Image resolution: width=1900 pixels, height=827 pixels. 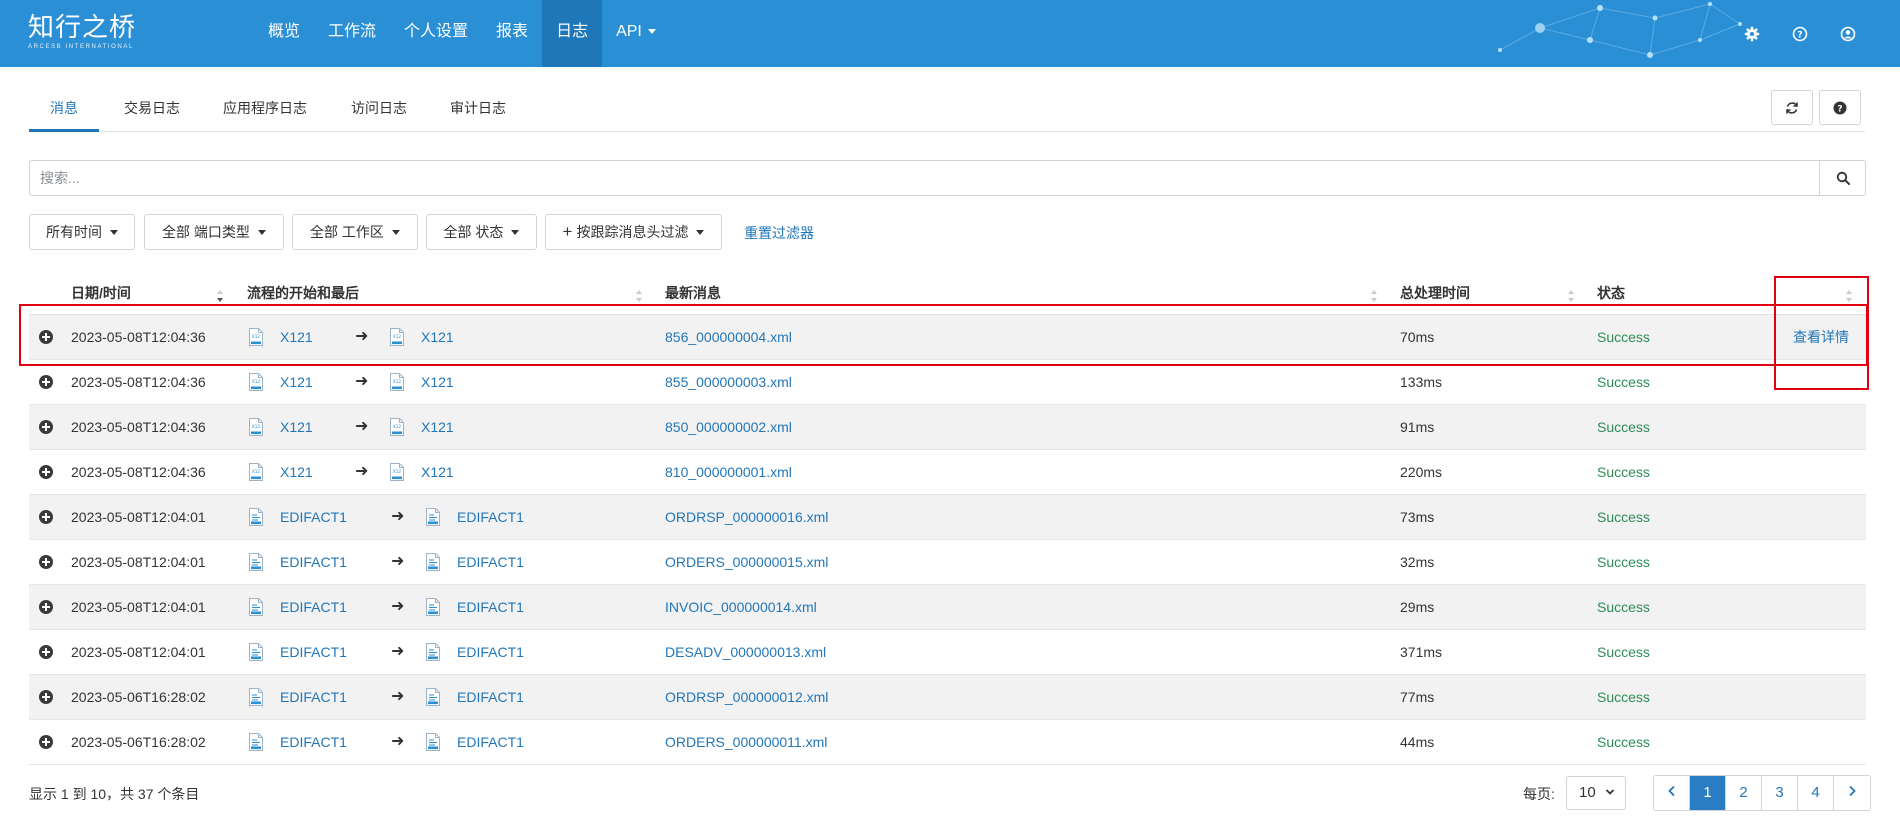 What do you see at coordinates (746, 562) in the screenshot?
I see `latest-message-link: ORDERS_000000015.xml` at bounding box center [746, 562].